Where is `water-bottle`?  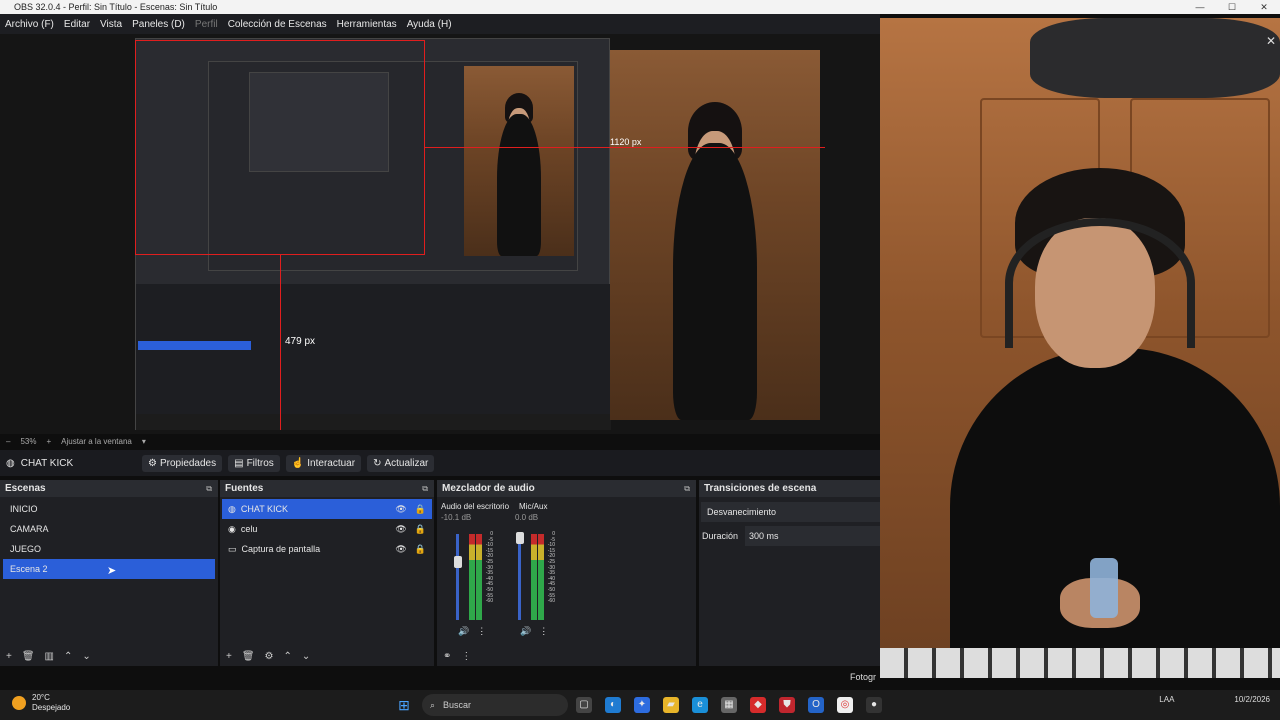
water-bottle is located at coordinates (1104, 588).